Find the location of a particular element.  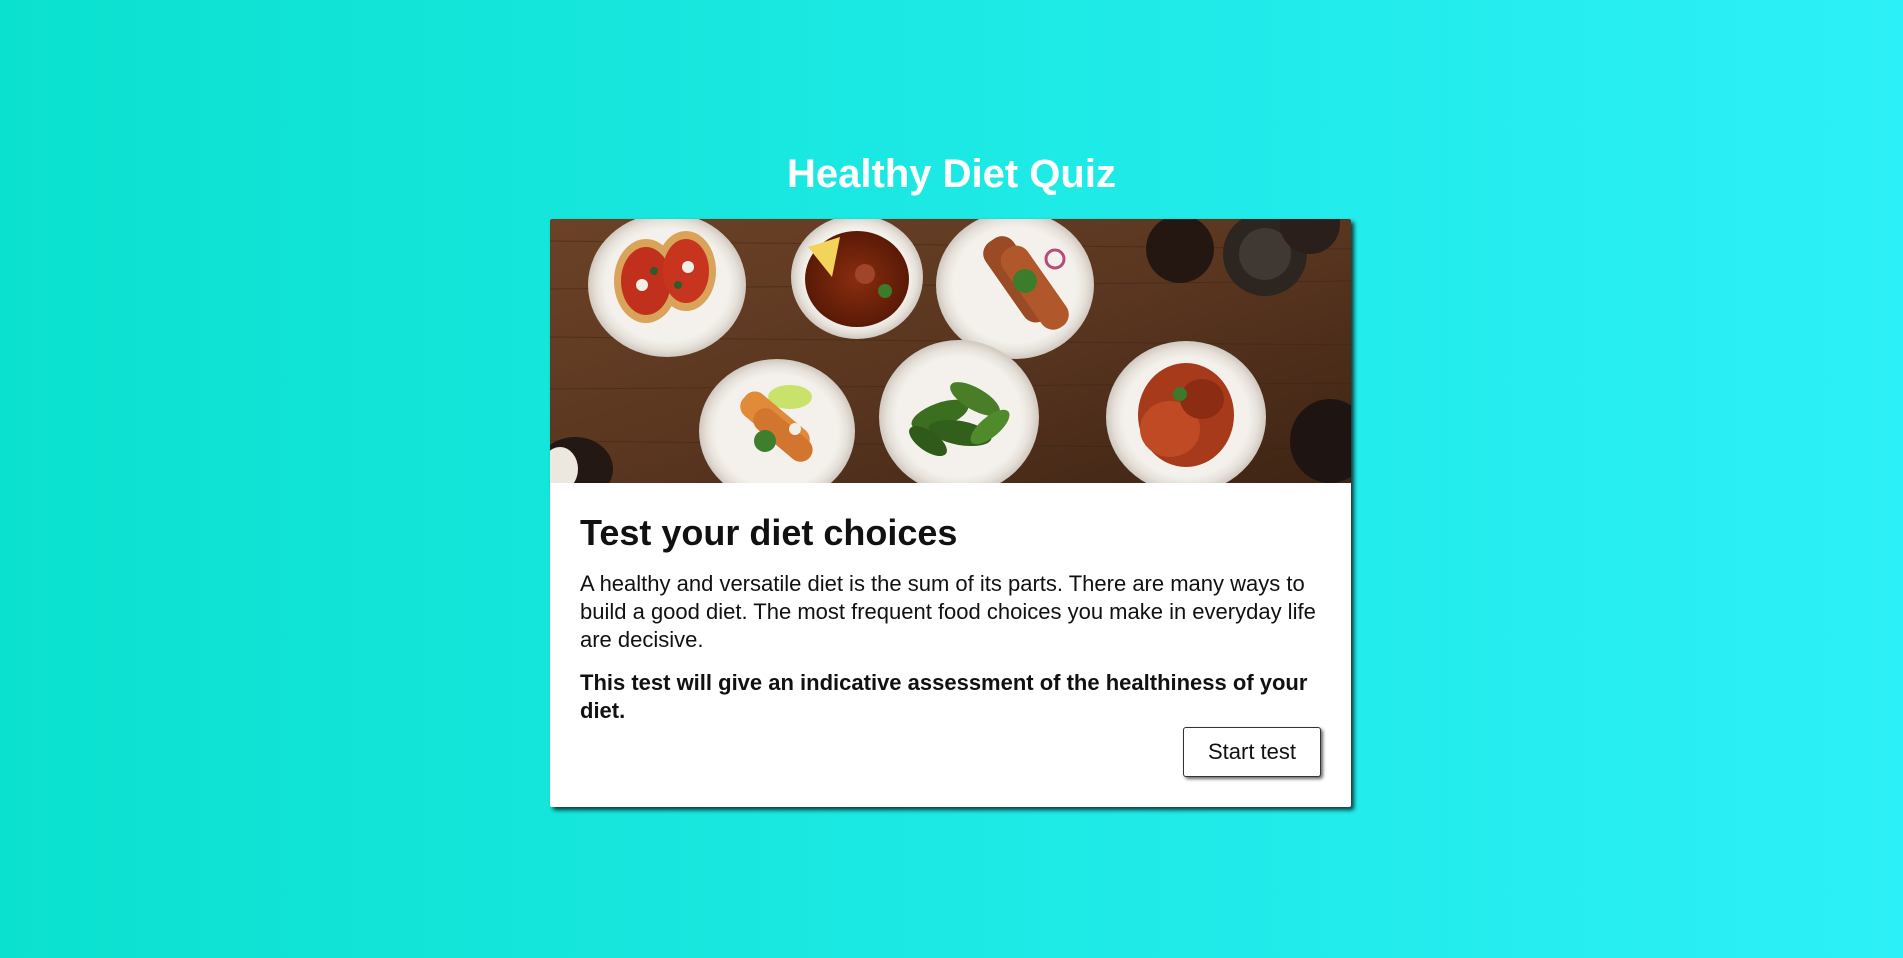

page-title: Healthy Diet Quiz is located at coordinates (951, 174).